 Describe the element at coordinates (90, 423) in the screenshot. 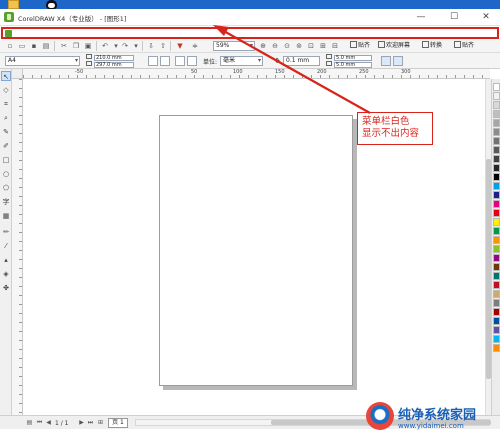

I see `last-page-icon: ⏭` at that location.